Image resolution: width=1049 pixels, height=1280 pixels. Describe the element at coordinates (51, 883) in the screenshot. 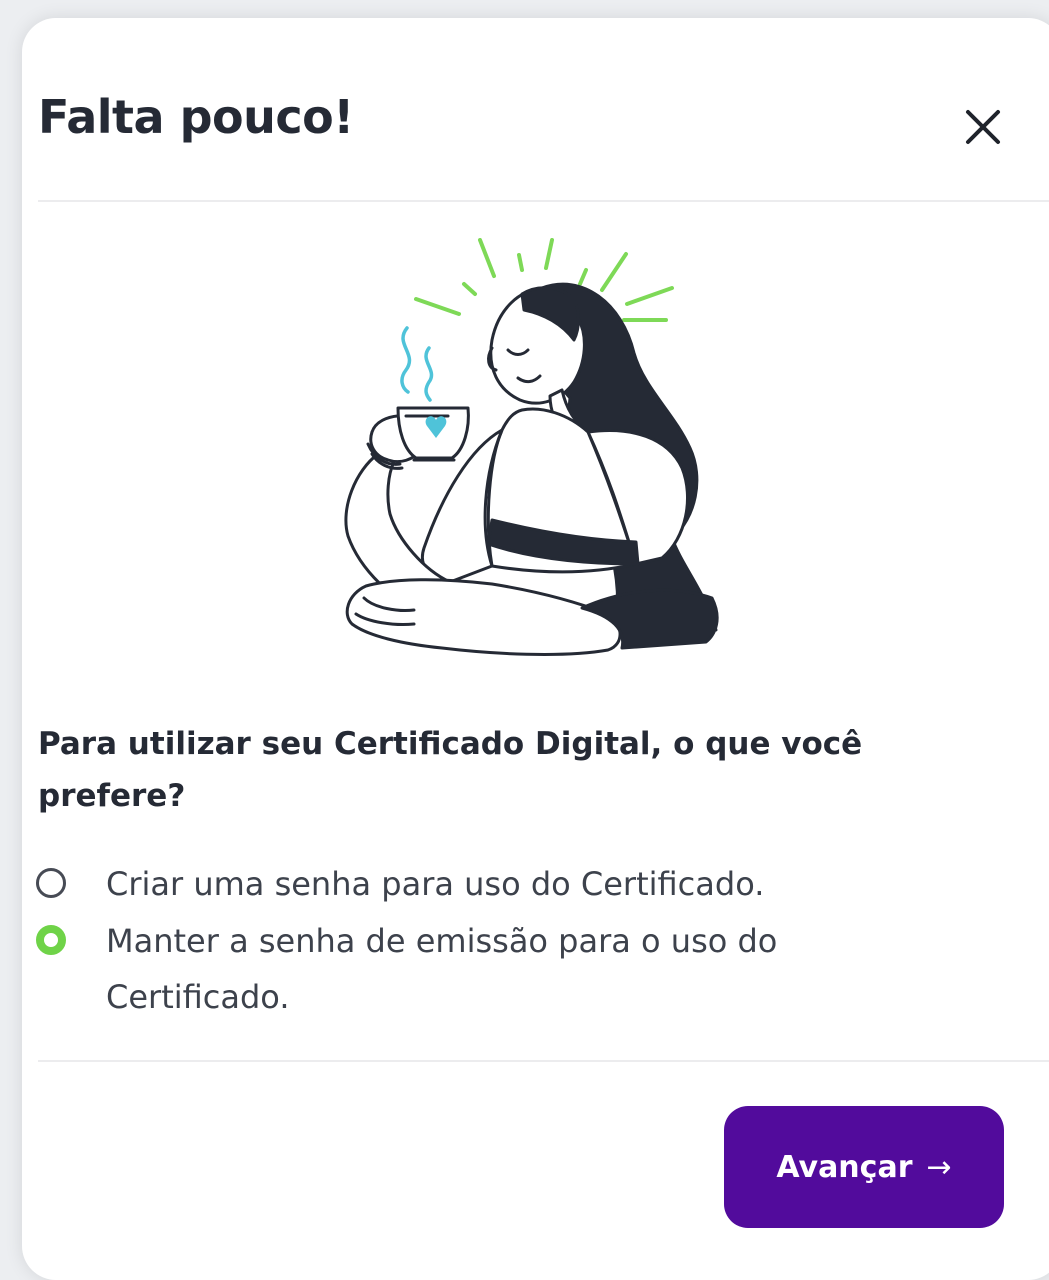

I see `radio-unchecked` at that location.